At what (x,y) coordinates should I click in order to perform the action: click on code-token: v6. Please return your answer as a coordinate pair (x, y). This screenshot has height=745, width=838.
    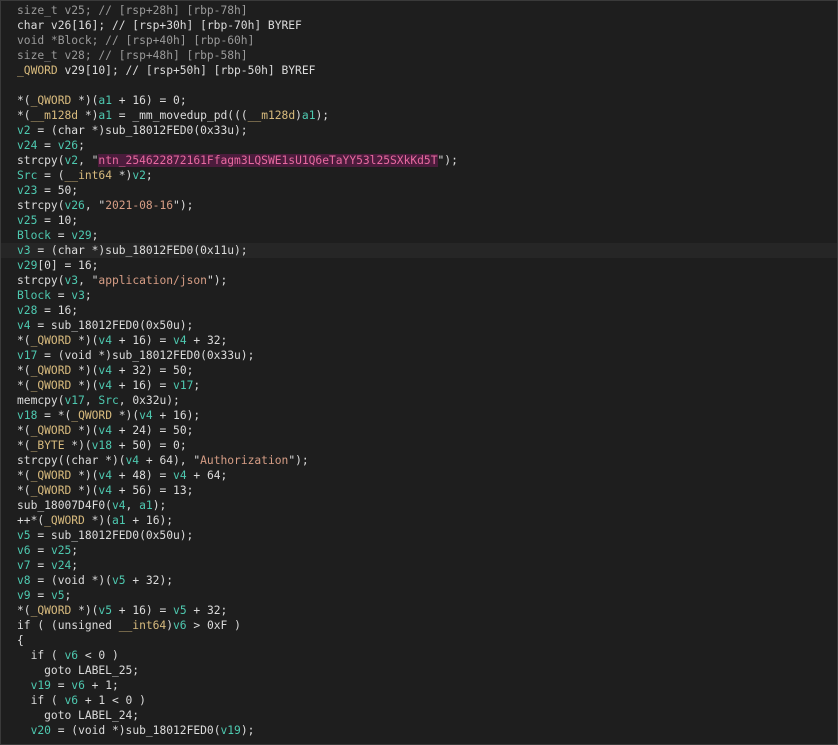
    Looking at the image, I should click on (71, 655).